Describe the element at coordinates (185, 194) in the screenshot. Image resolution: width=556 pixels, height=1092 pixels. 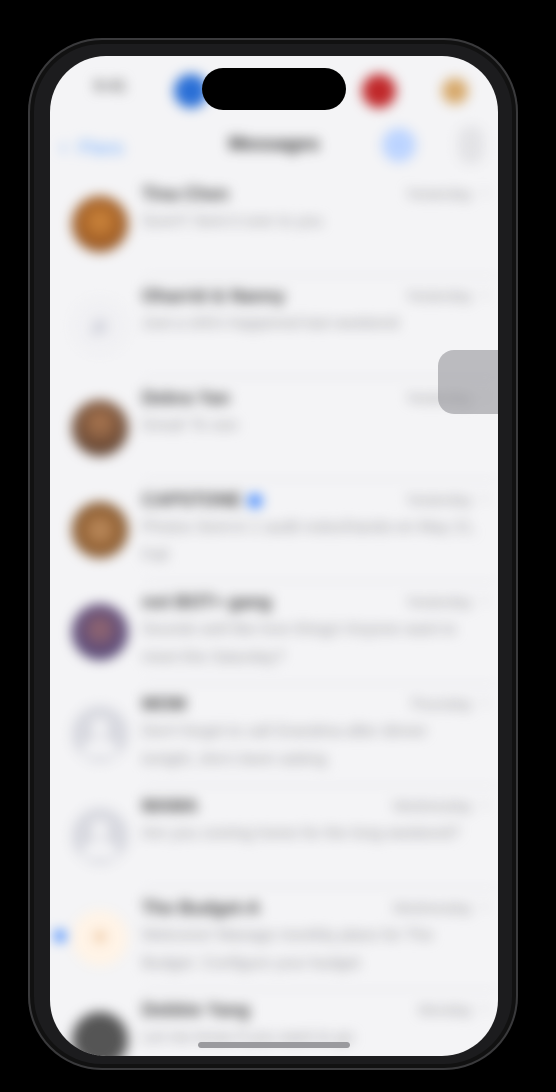
I see `conversation-name: Tina Chen` at that location.